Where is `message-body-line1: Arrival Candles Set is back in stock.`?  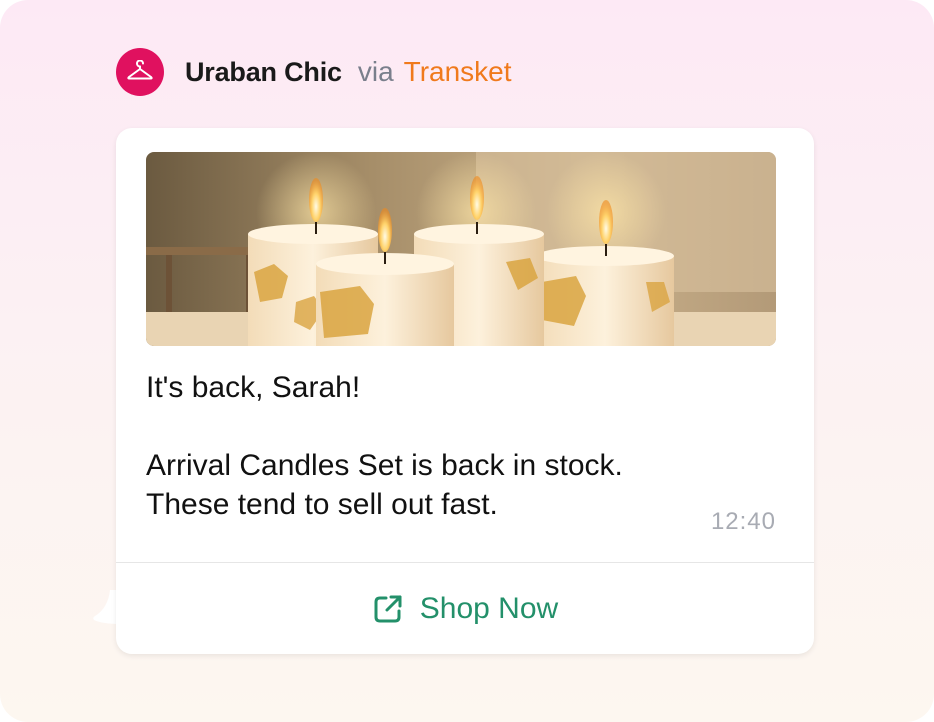
message-body-line1: Arrival Candles Set is back in stock. is located at coordinates (384, 465).